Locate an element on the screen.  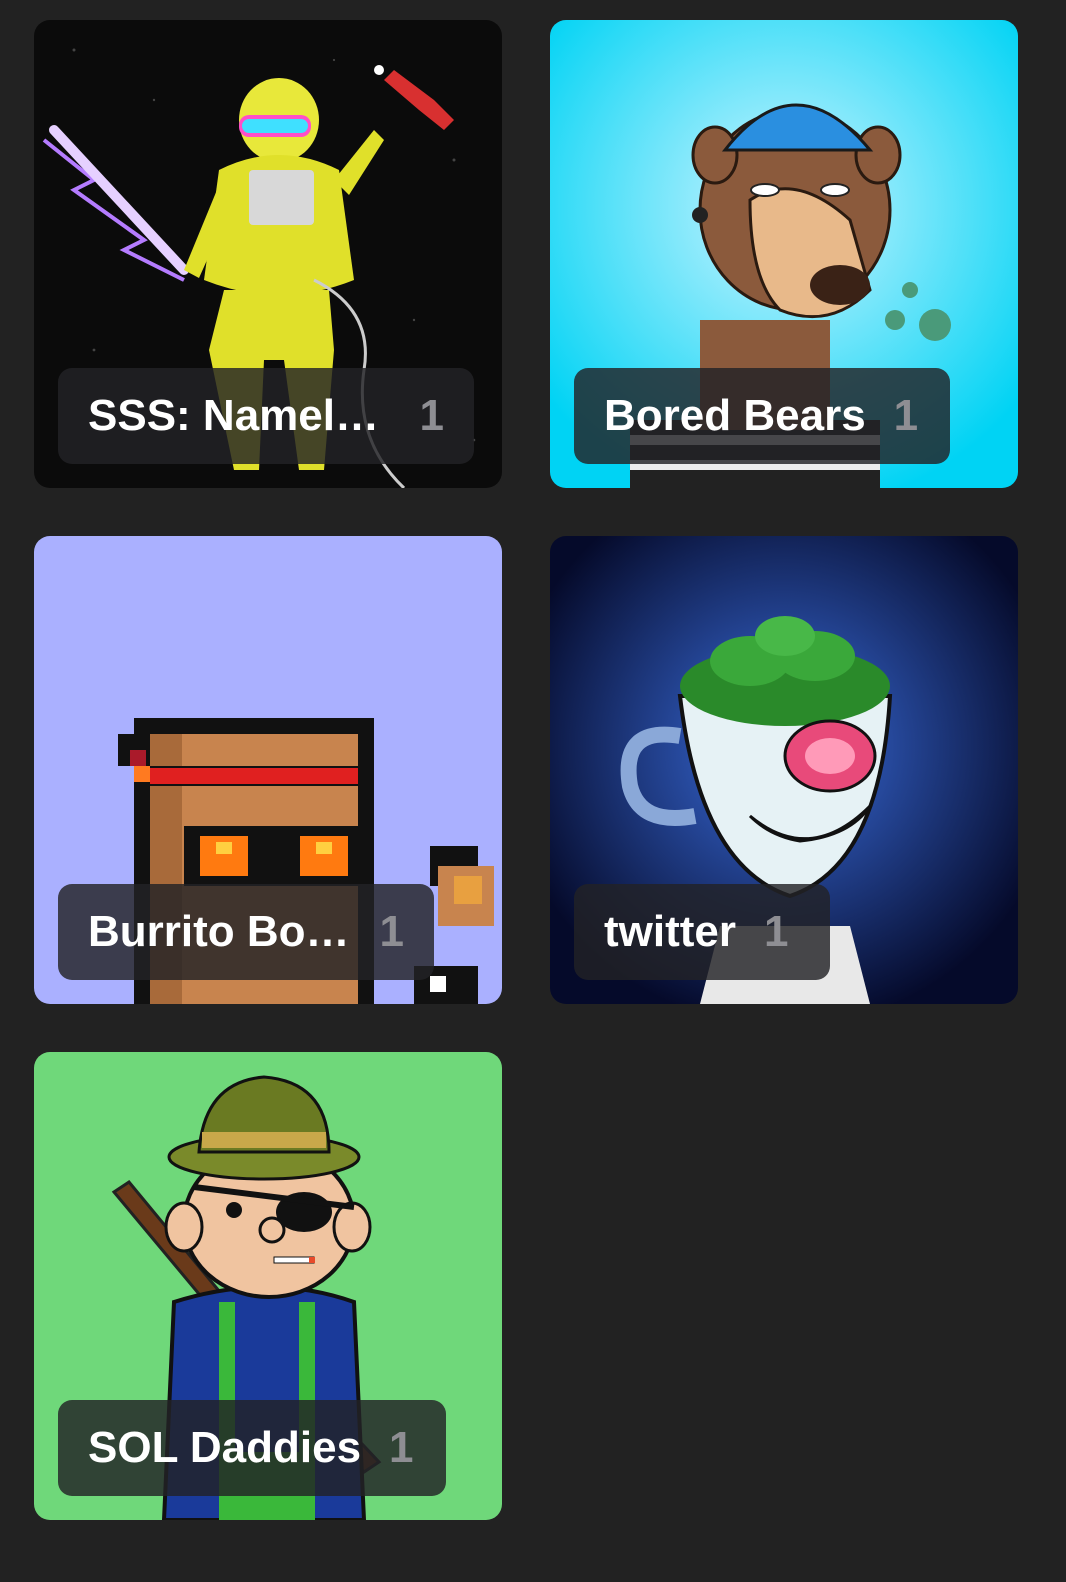
collection-name: twitter is located at coordinates (670, 931).